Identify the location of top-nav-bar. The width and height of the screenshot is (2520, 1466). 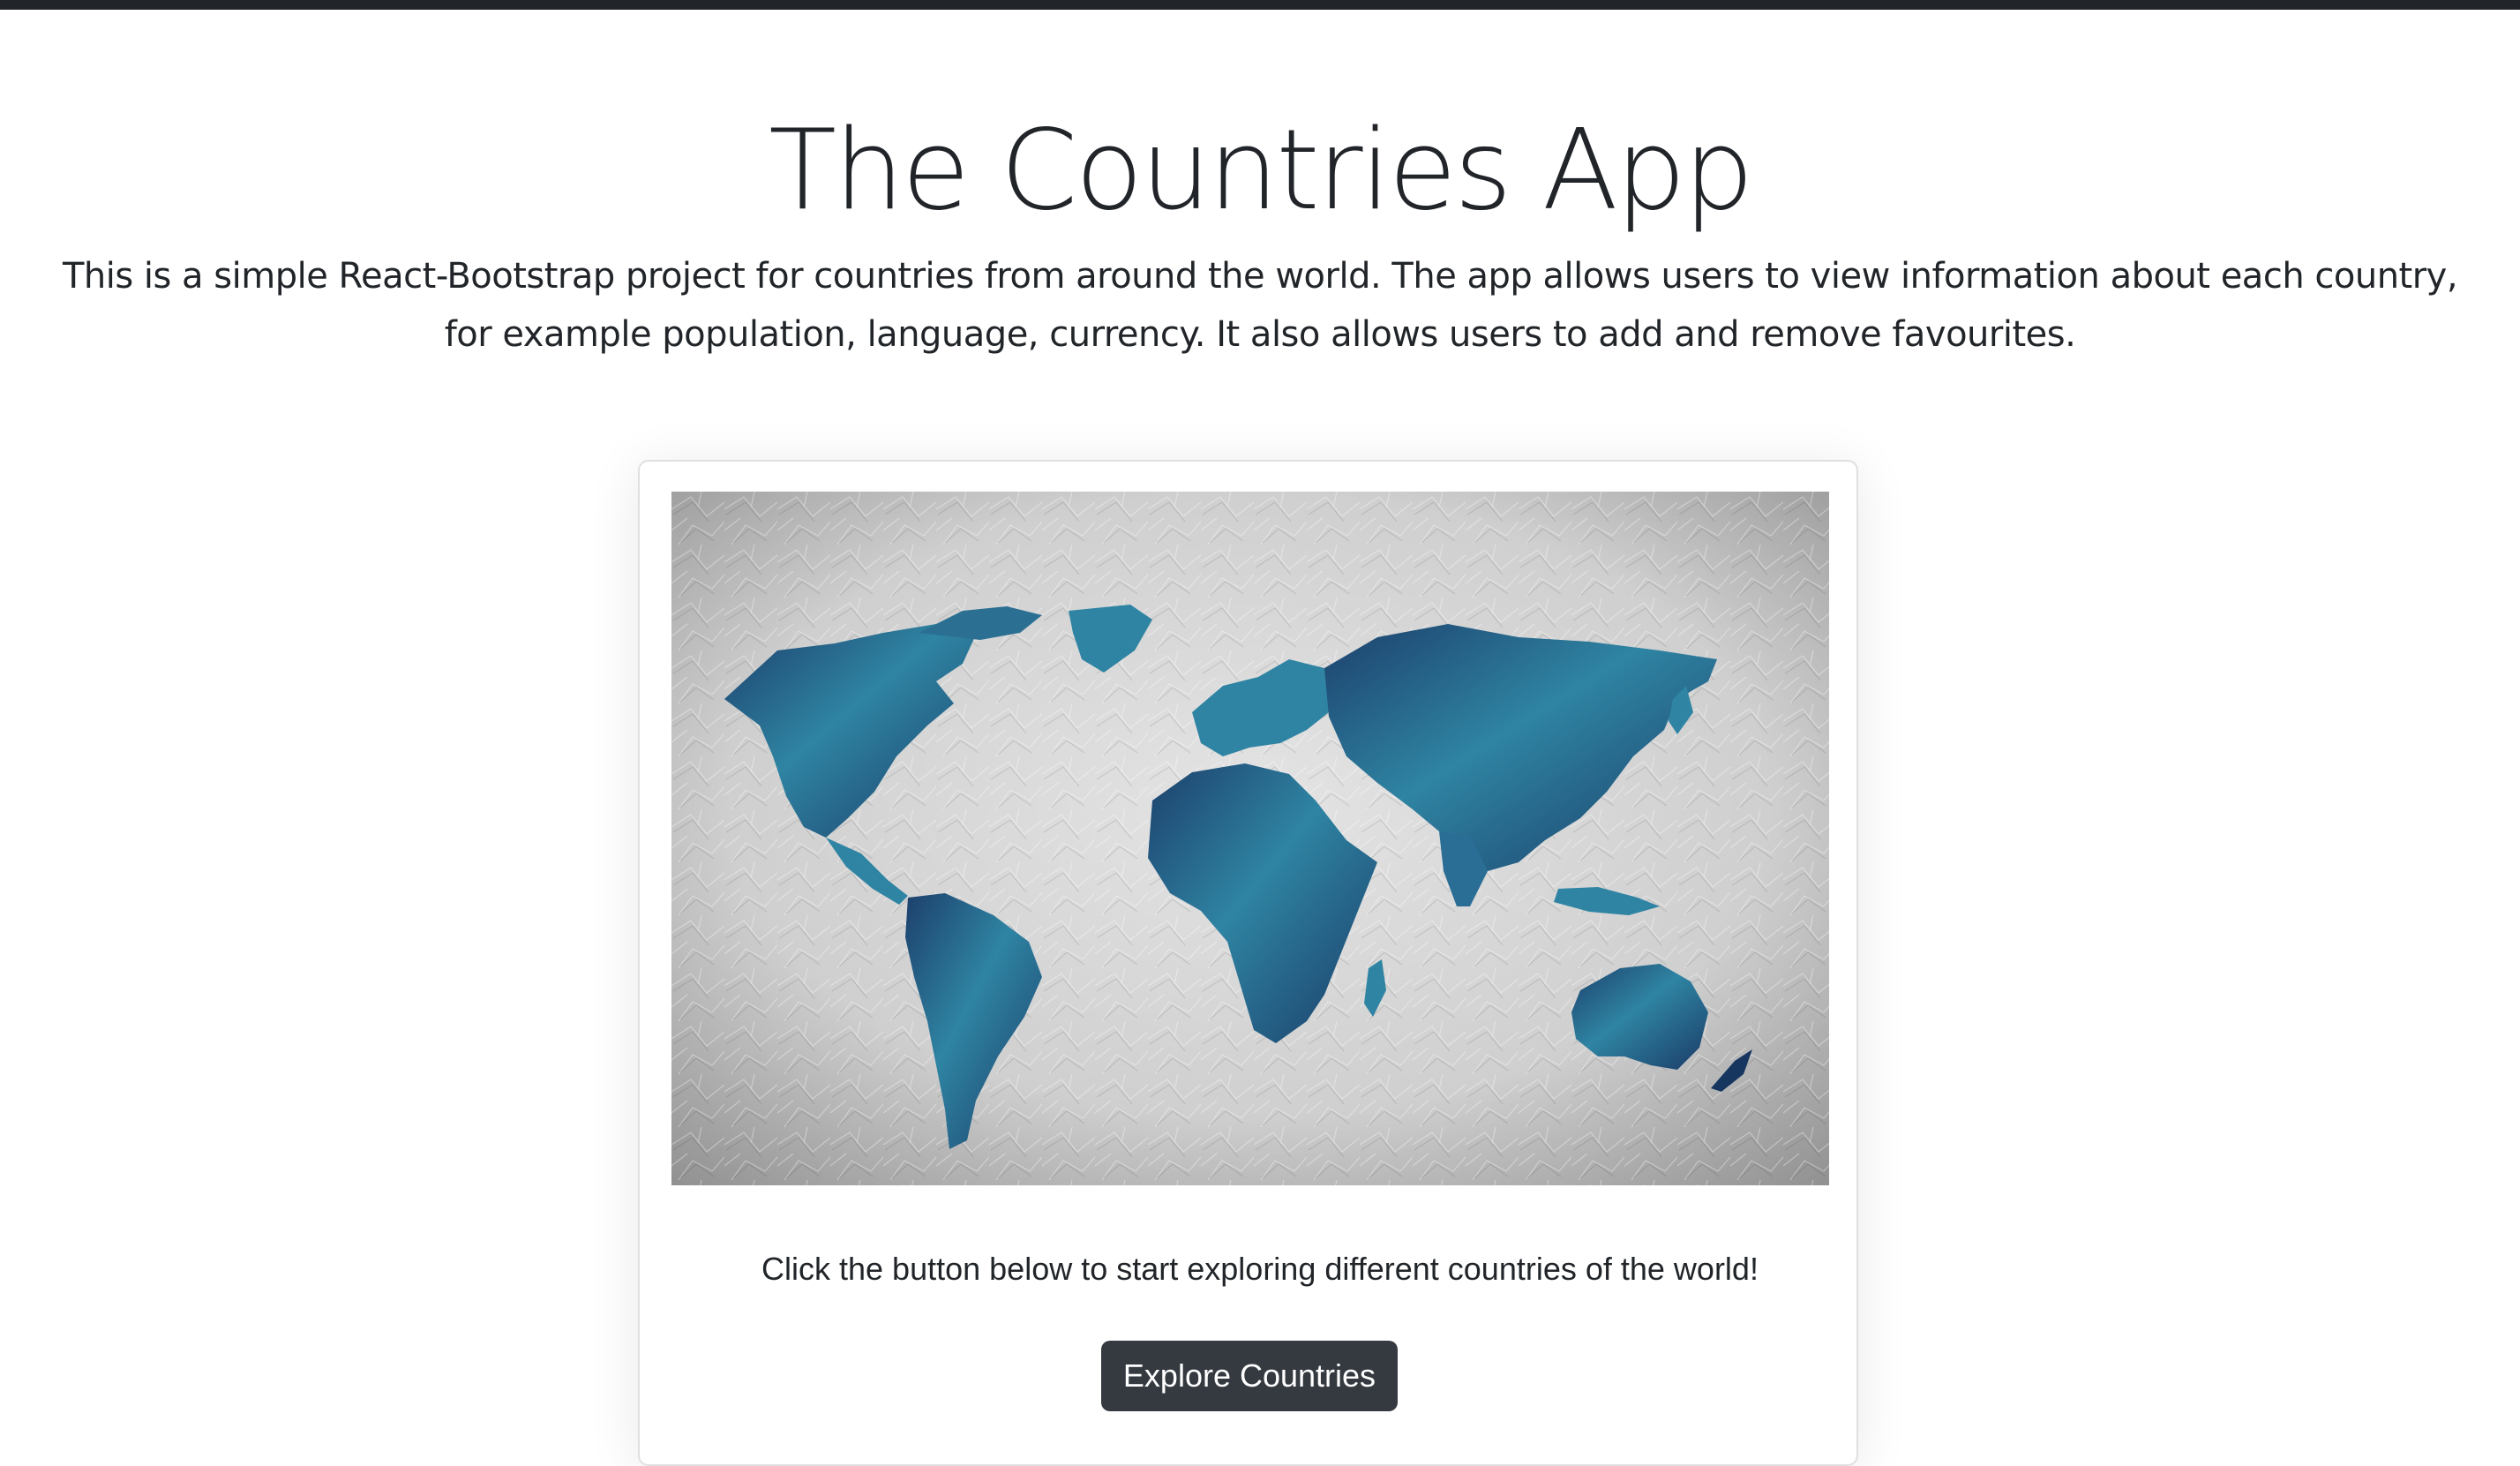
(1260, 5).